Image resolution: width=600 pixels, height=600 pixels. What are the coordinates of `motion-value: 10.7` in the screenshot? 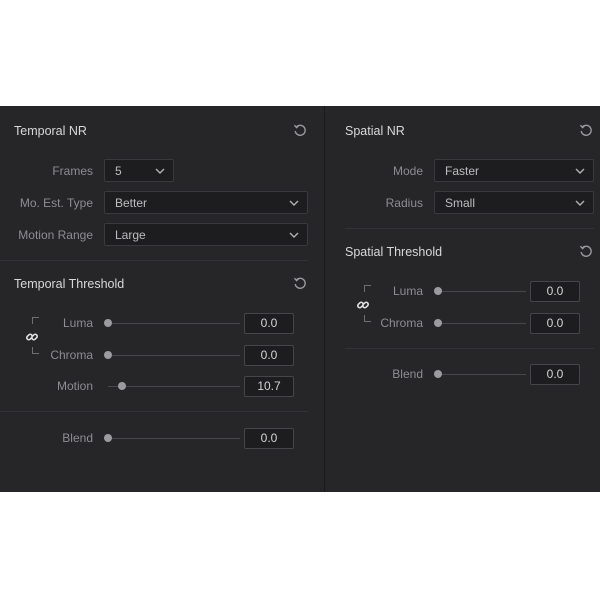 It's located at (269, 386).